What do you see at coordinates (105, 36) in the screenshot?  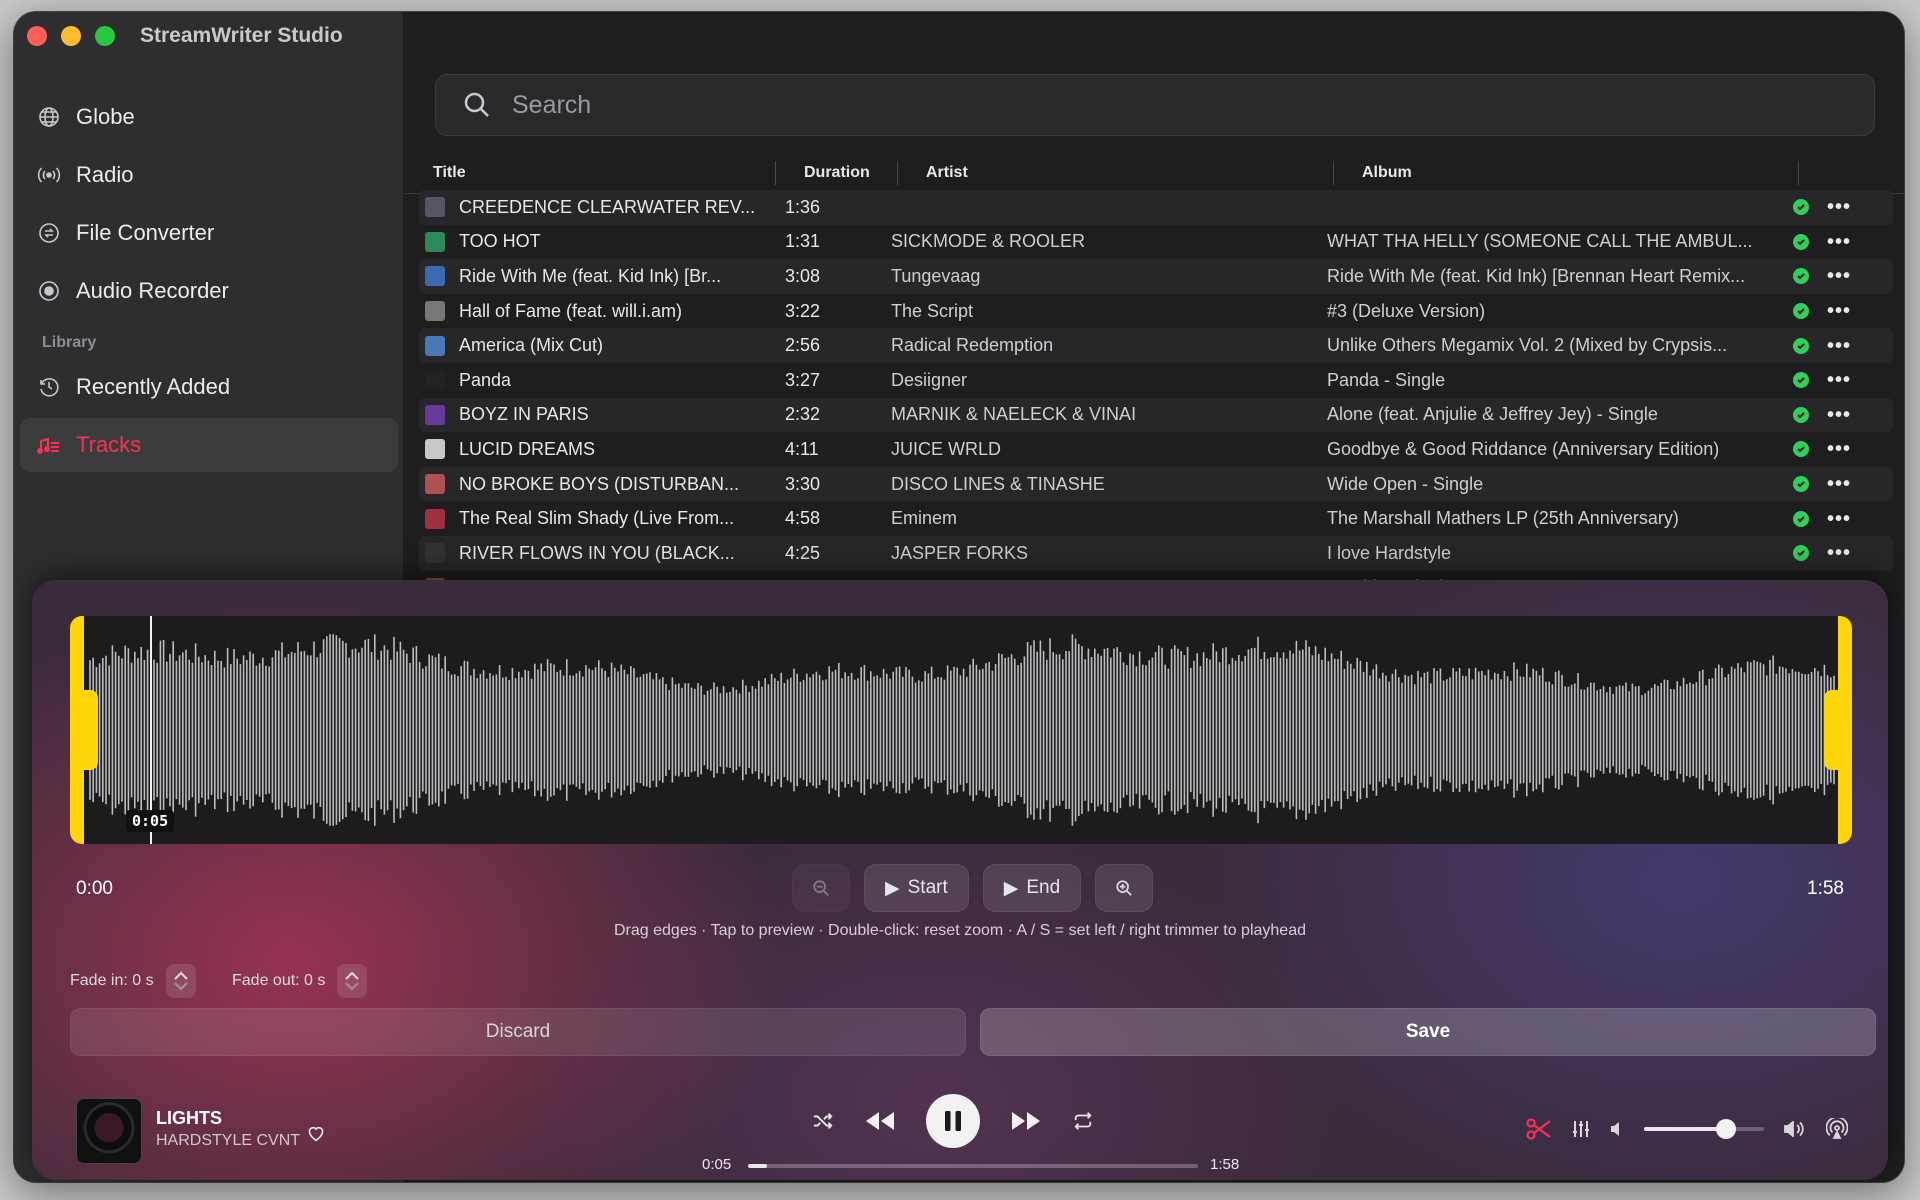 I see `zoom-window-button` at bounding box center [105, 36].